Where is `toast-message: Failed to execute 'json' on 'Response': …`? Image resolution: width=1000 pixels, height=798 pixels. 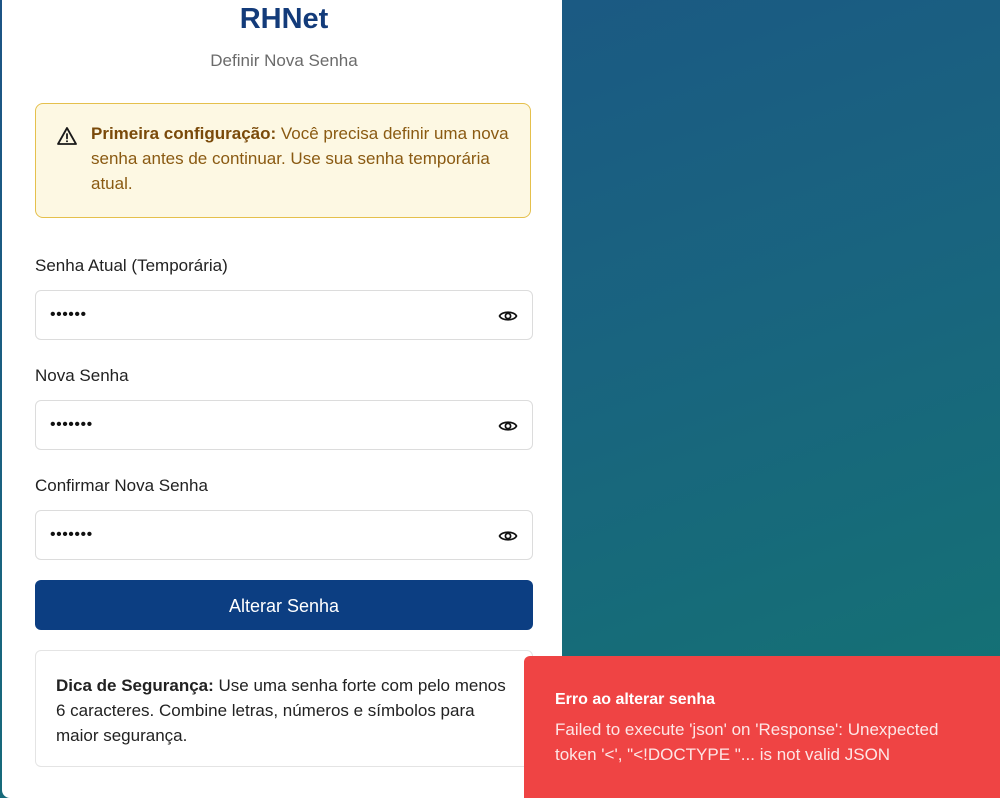 toast-message: Failed to execute 'json' on 'Response': … is located at coordinates (747, 742).